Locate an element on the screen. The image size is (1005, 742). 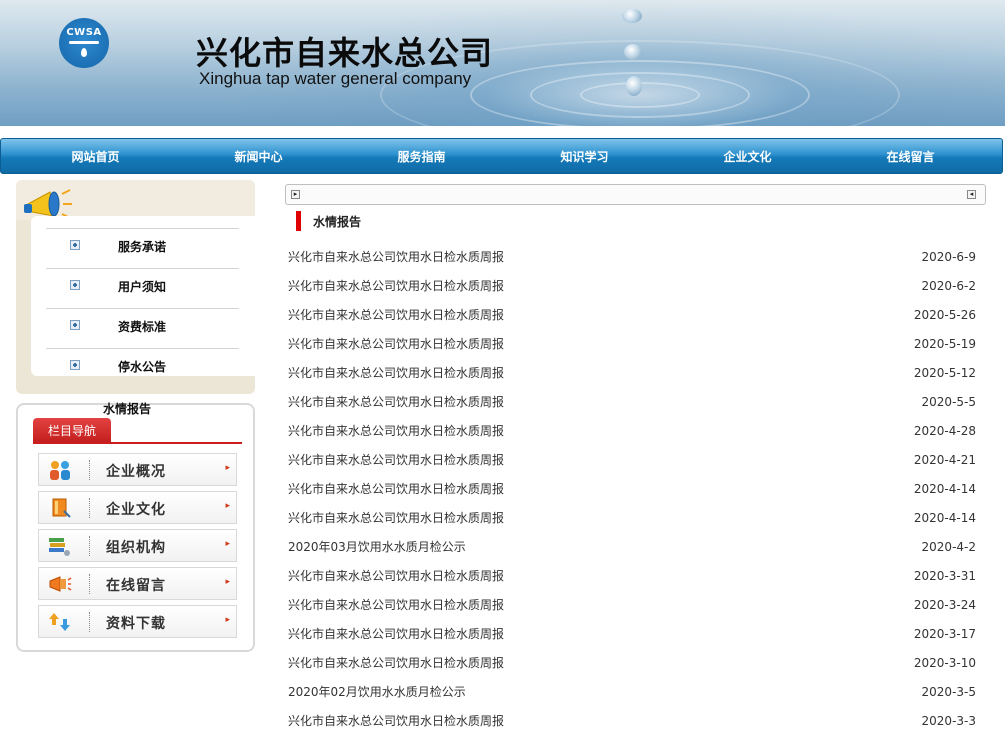
news-date: 2020-5-26 is located at coordinates (944, 315).